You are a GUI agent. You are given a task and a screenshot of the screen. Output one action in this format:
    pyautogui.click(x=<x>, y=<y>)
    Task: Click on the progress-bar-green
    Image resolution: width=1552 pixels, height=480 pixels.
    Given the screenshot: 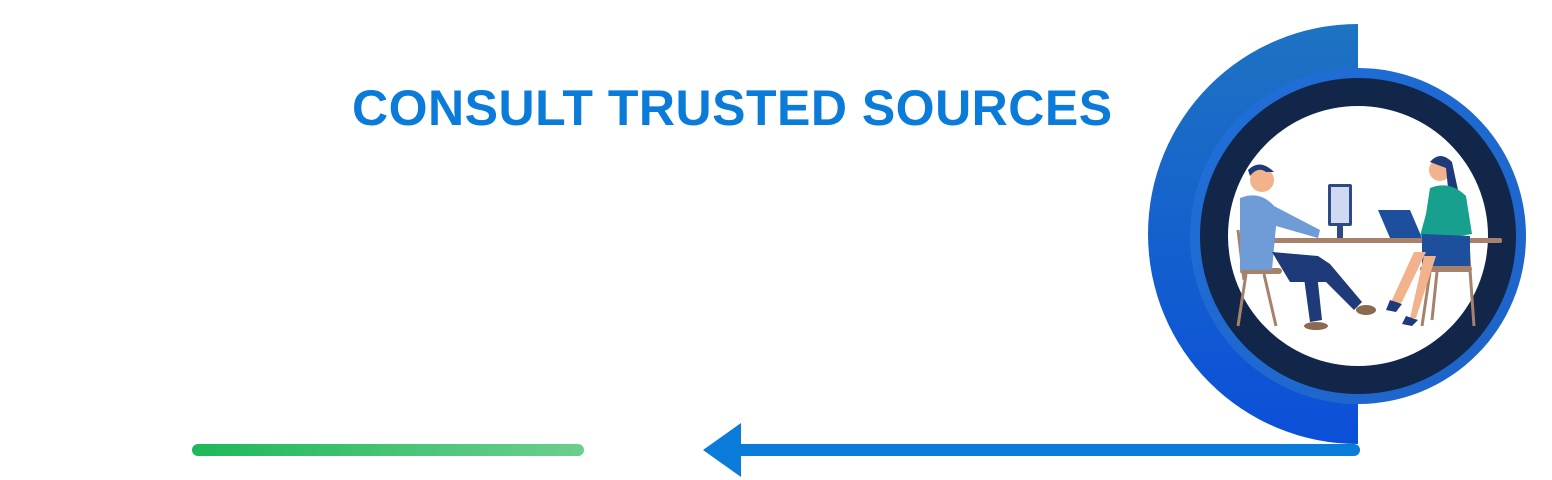 What is the action you would take?
    pyautogui.click(x=388, y=450)
    